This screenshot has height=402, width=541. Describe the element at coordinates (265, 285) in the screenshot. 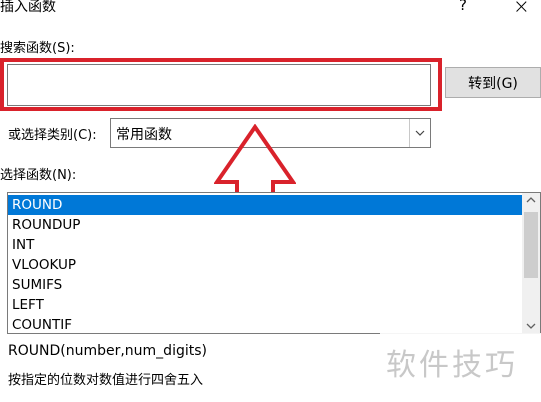

I see `function-list-item: SUMIFS` at that location.